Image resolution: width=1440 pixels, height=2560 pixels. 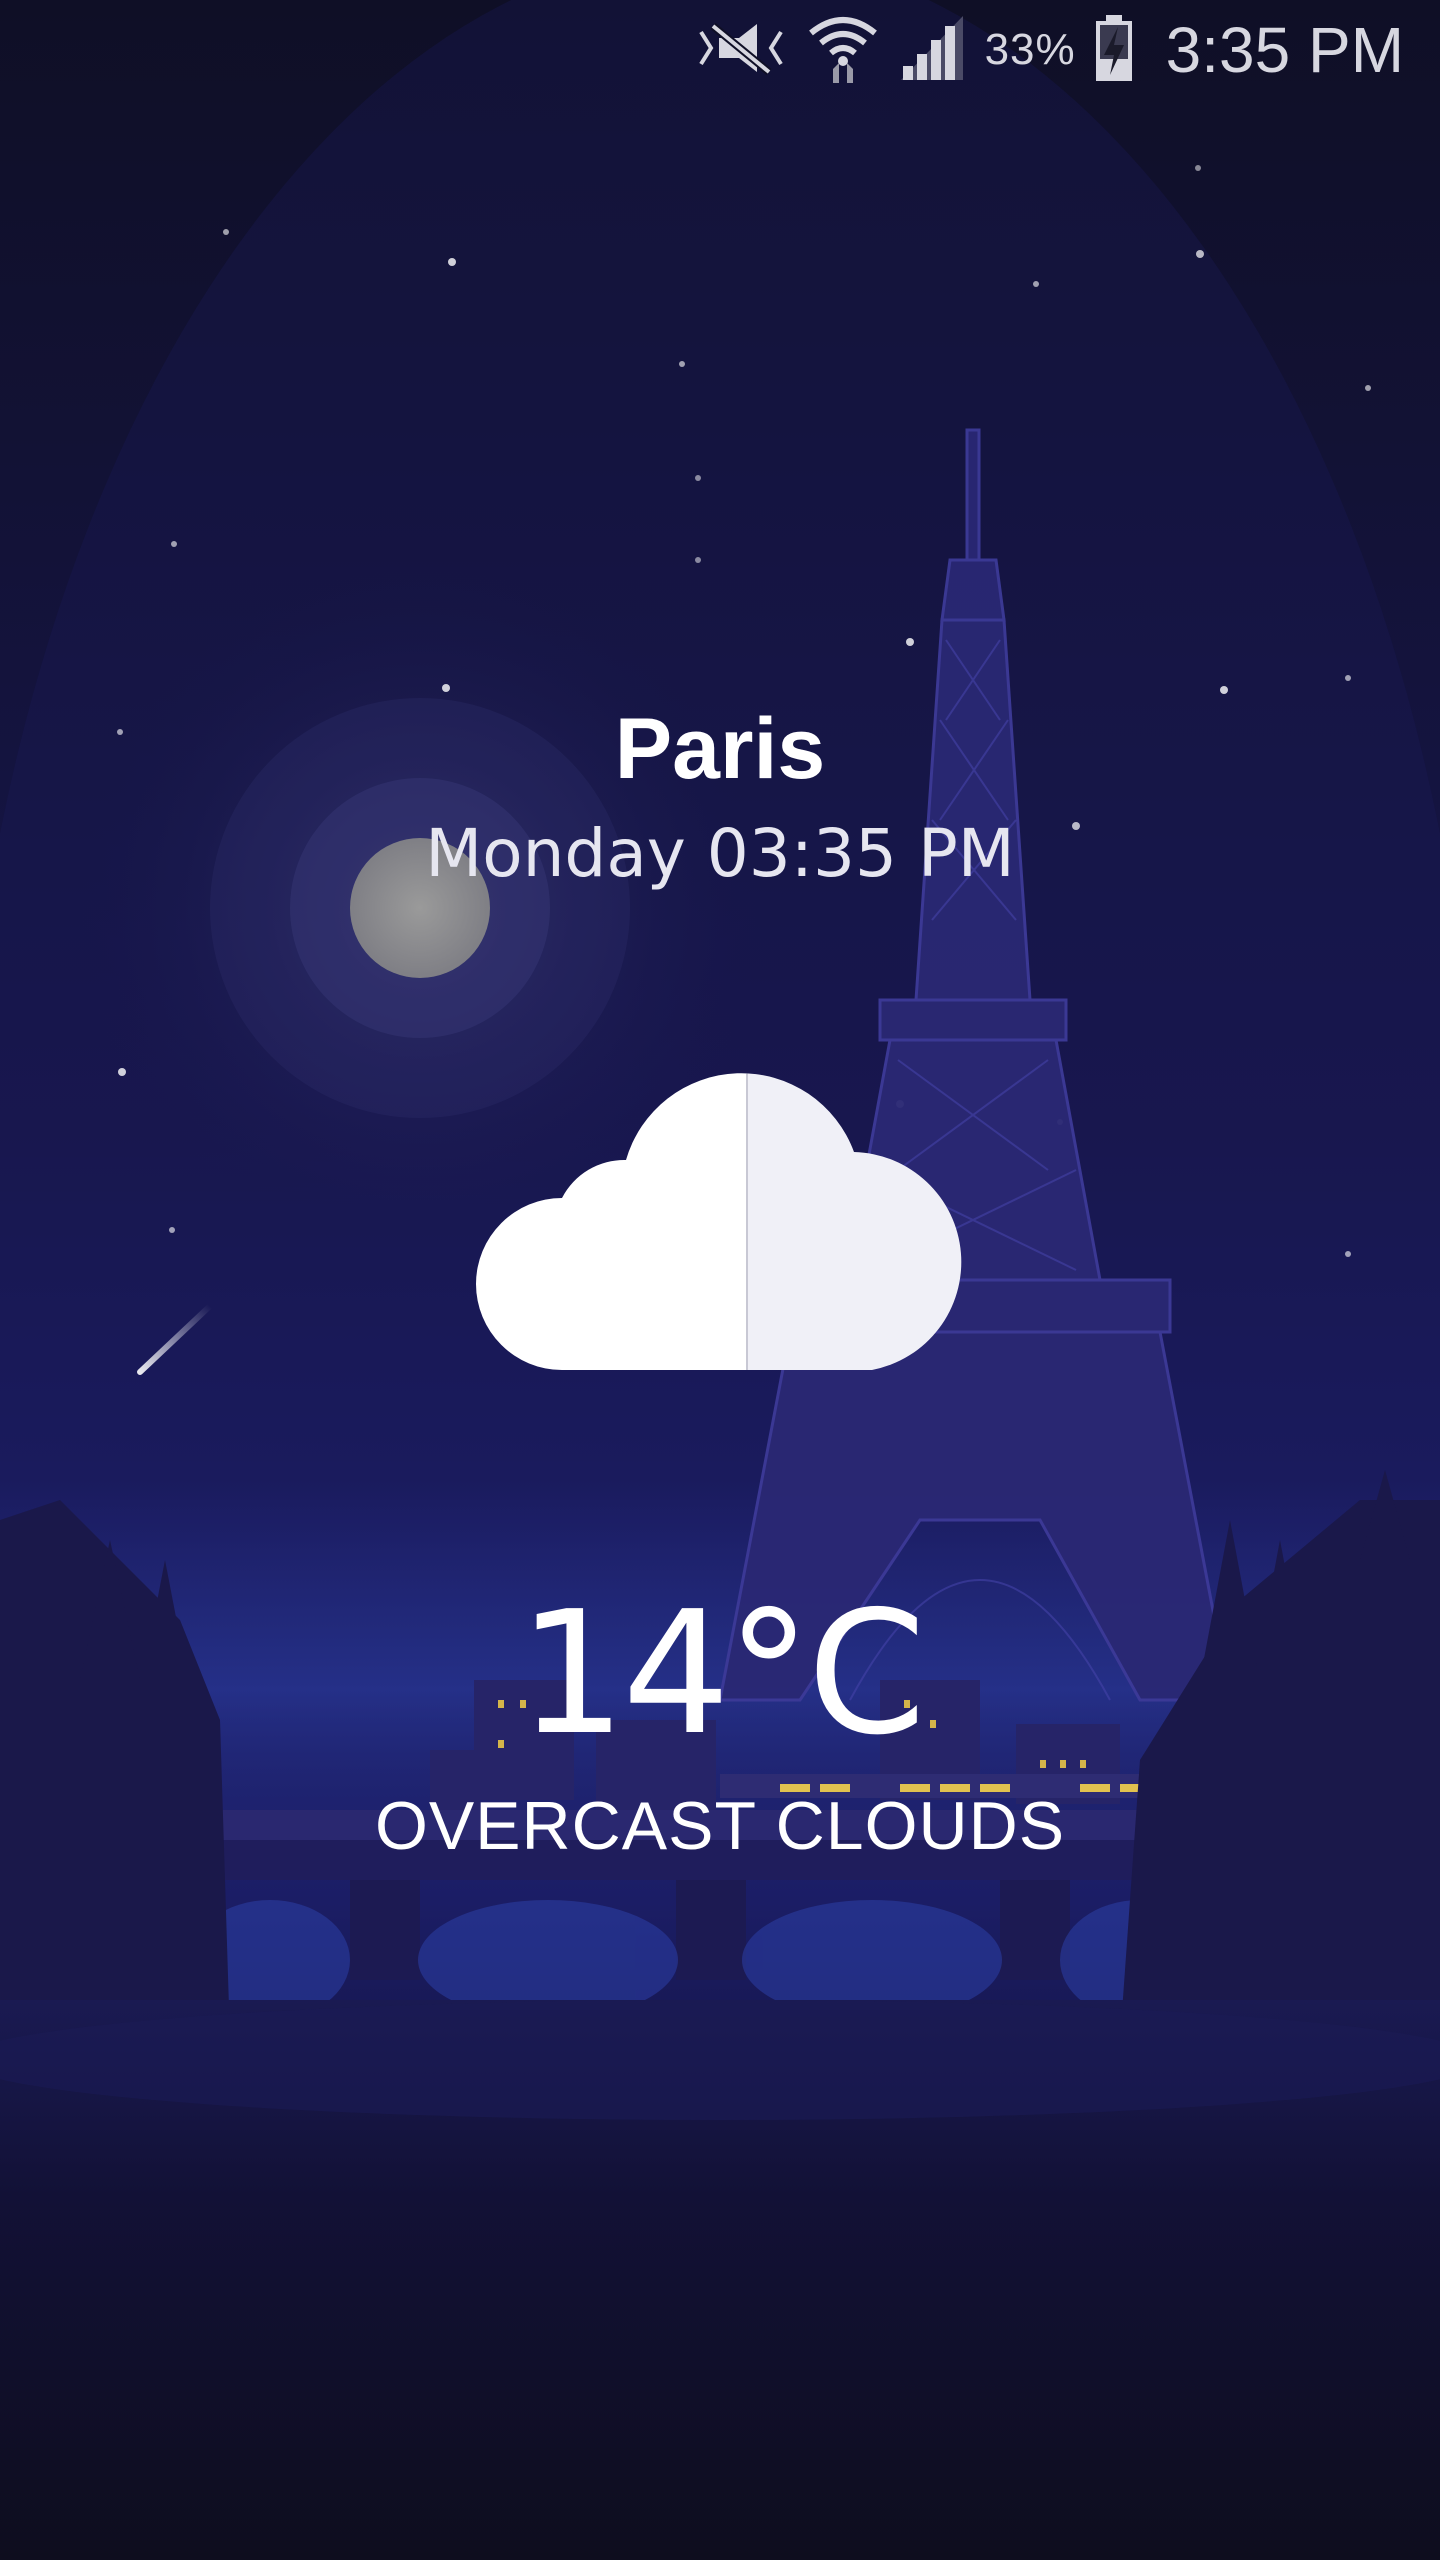 I want to click on status-bar: 33% 3:35 PM, so click(x=720, y=50).